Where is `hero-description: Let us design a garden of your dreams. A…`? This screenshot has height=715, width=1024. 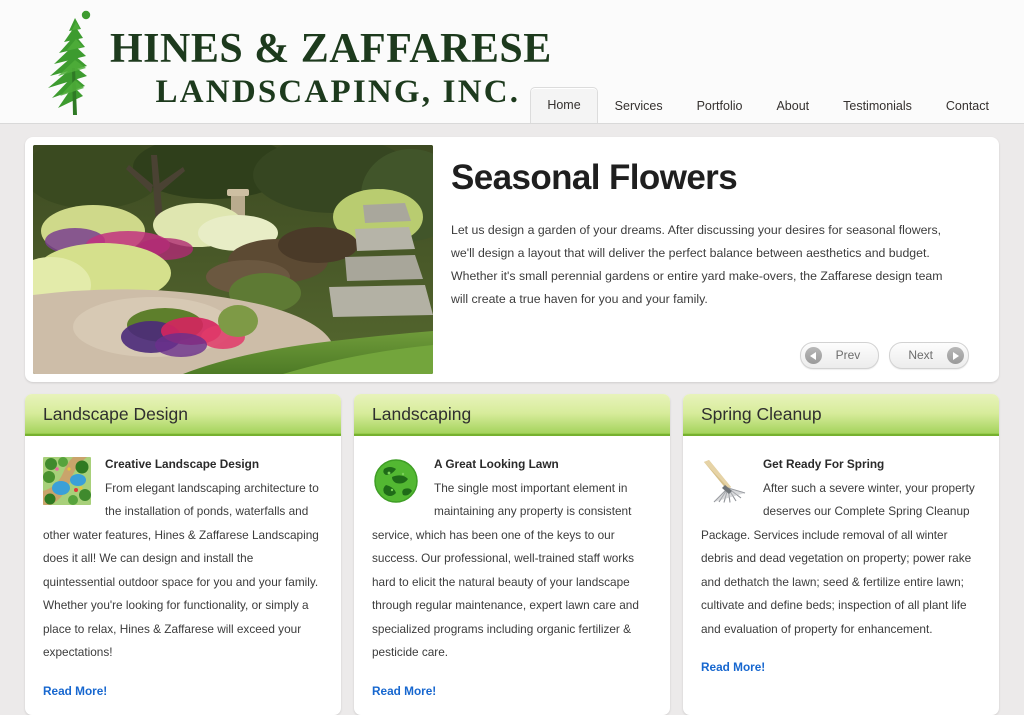 hero-description: Let us design a garden of your dreams. A… is located at coordinates (697, 264).